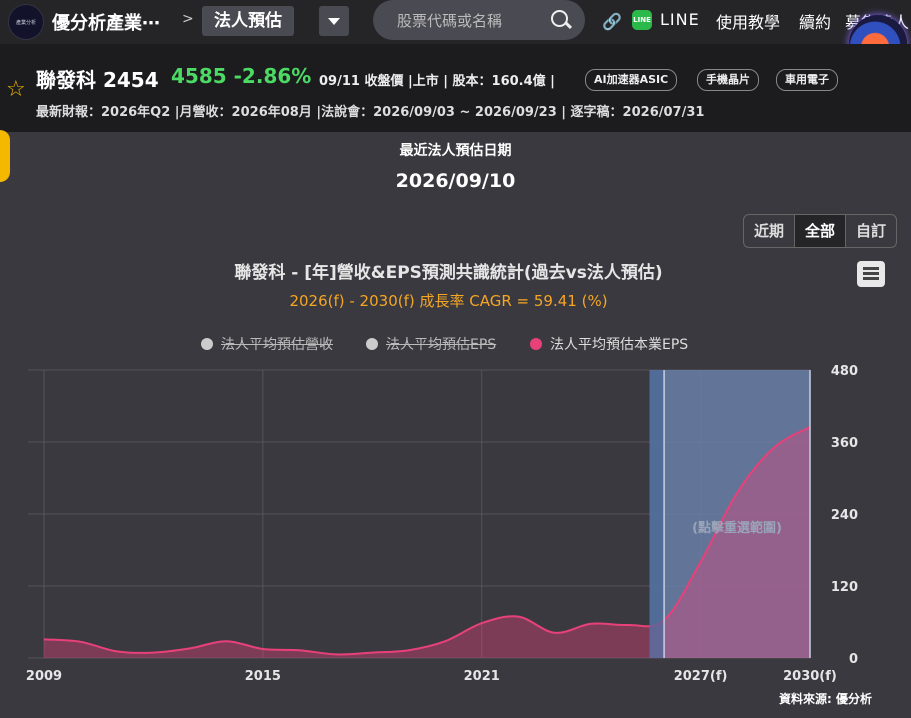 The height and width of the screenshot is (718, 911). Describe the element at coordinates (680, 19) in the screenshot. I see `nav-line: LINE` at that location.